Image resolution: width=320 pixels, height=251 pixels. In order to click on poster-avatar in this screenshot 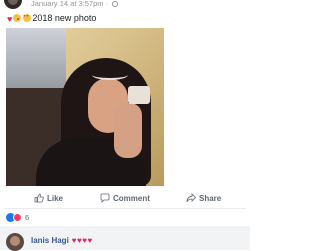, I will do `click(13, 4)`.